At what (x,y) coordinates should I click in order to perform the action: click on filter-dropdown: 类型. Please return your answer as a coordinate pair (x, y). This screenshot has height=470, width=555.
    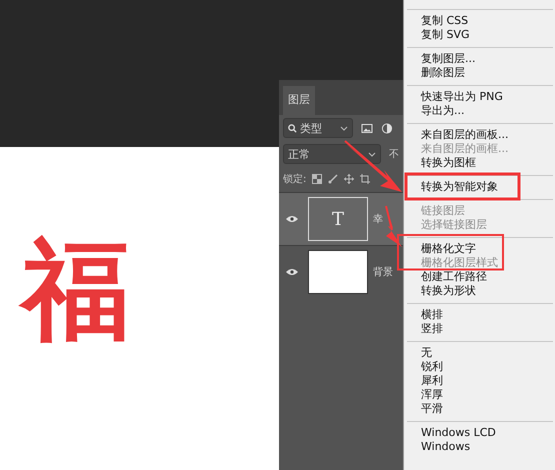
    Looking at the image, I should click on (318, 128).